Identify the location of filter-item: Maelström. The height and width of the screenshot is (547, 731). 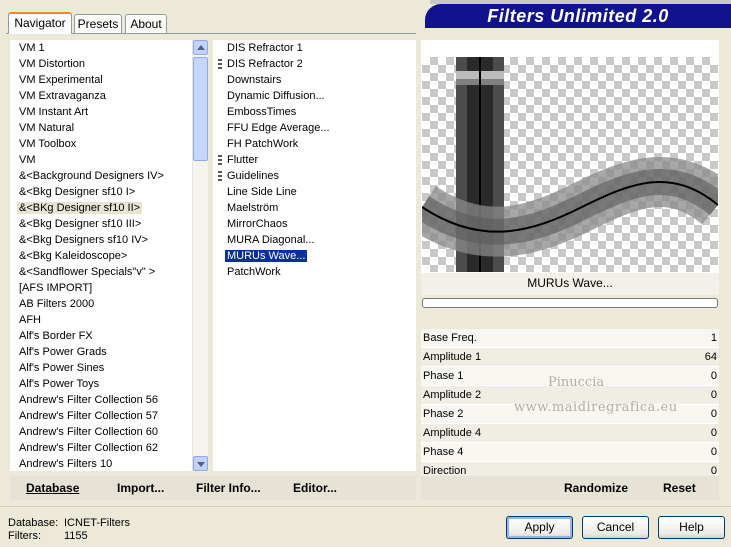
(278, 208).